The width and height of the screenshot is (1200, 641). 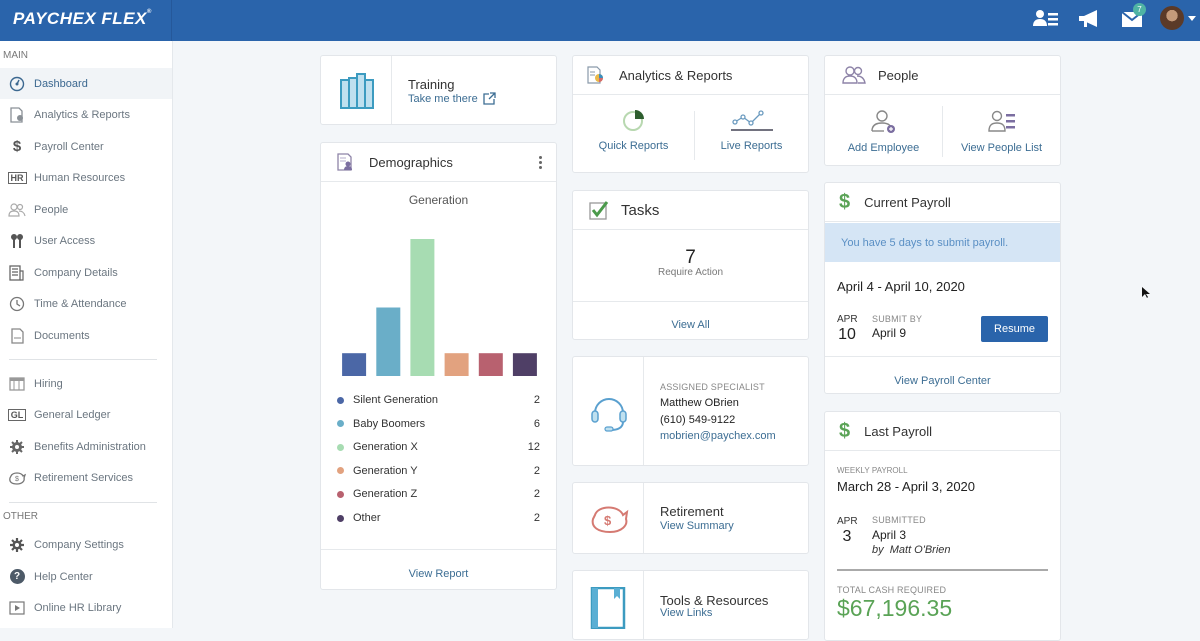 I want to click on sidebar-item-label: Dashboard, so click(x=61, y=83).